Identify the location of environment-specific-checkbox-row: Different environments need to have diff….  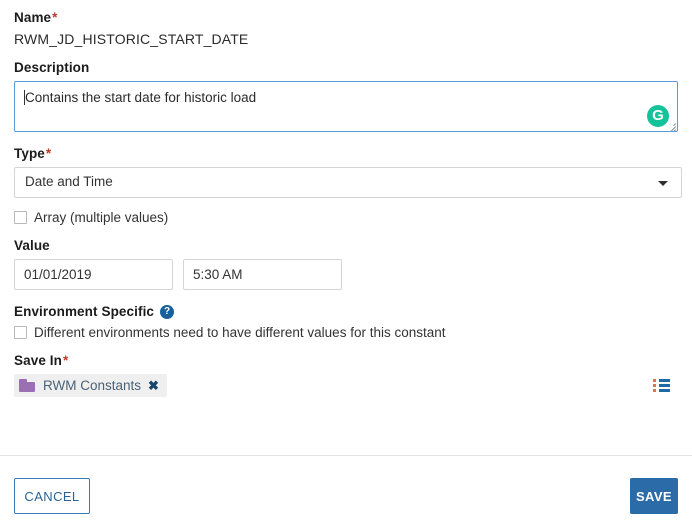
(346, 332).